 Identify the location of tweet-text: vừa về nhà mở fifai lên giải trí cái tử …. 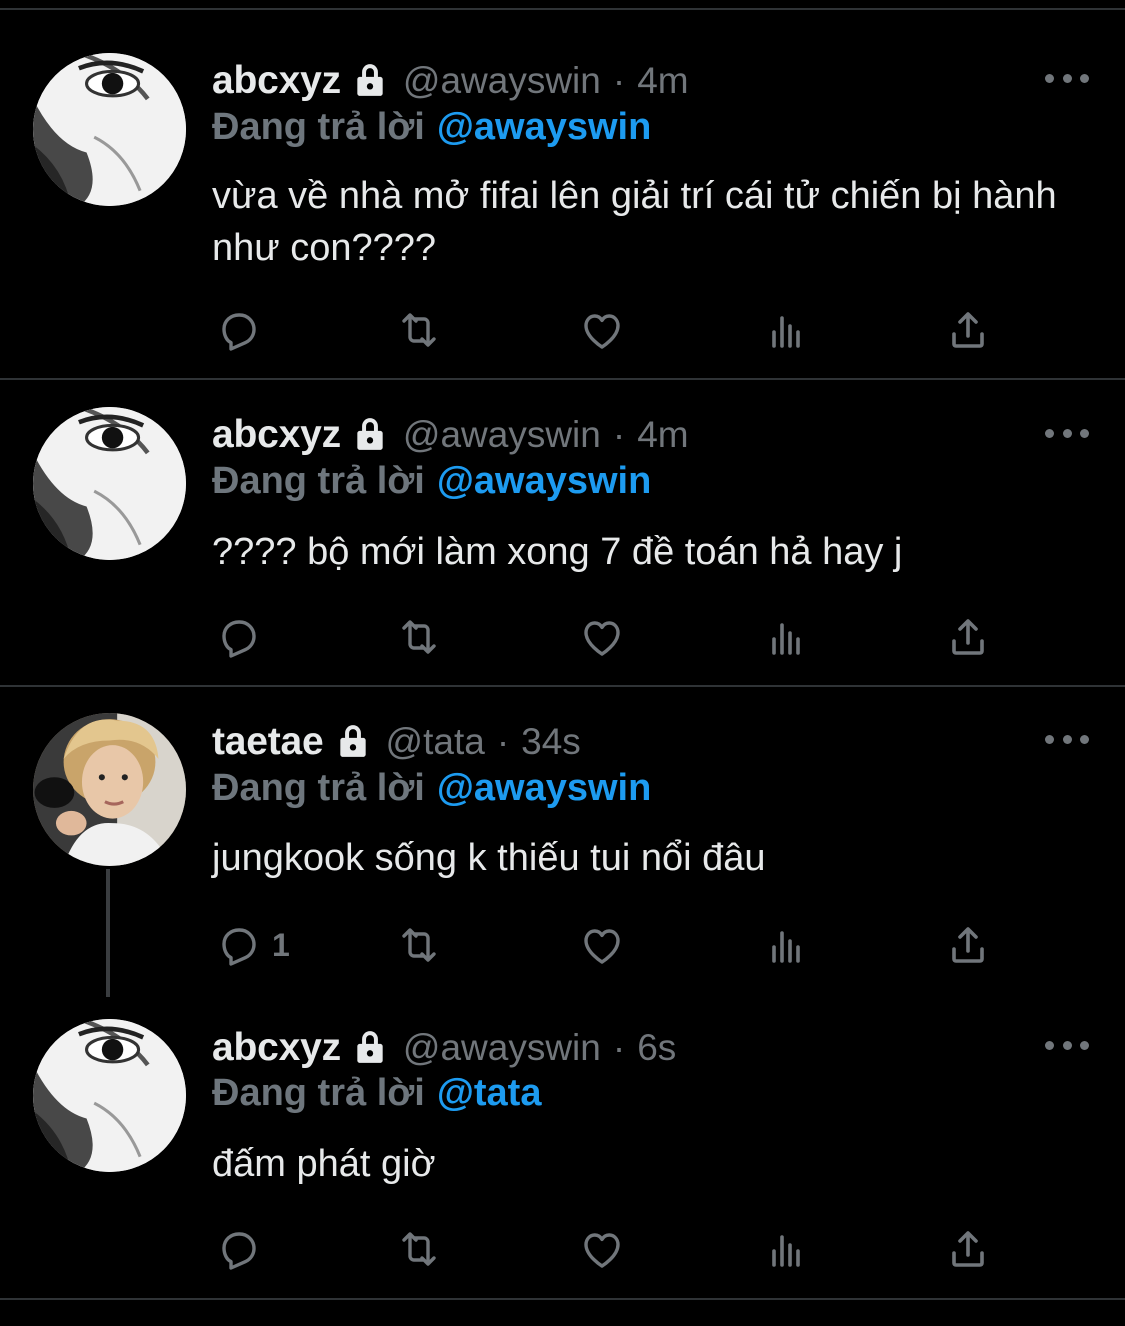
(634, 222).